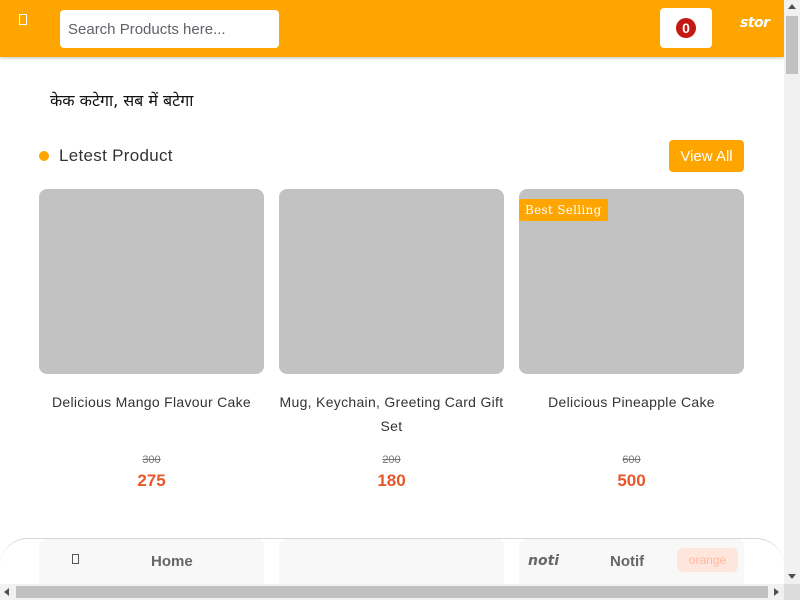 Image resolution: width=800 pixels, height=600 pixels. Describe the element at coordinates (75, 560) in the screenshot. I see `home-icon` at that location.